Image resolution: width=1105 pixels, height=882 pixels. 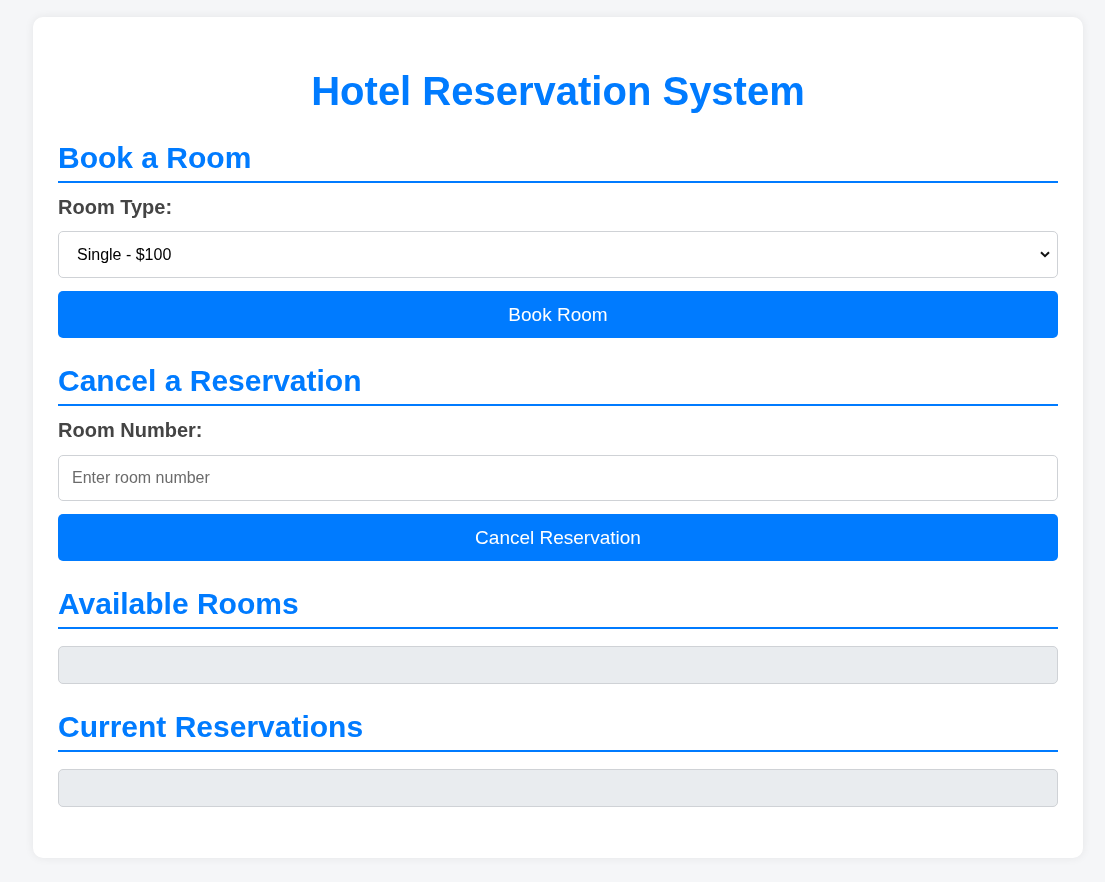 What do you see at coordinates (558, 254) in the screenshot?
I see `select-field: Single - $100` at bounding box center [558, 254].